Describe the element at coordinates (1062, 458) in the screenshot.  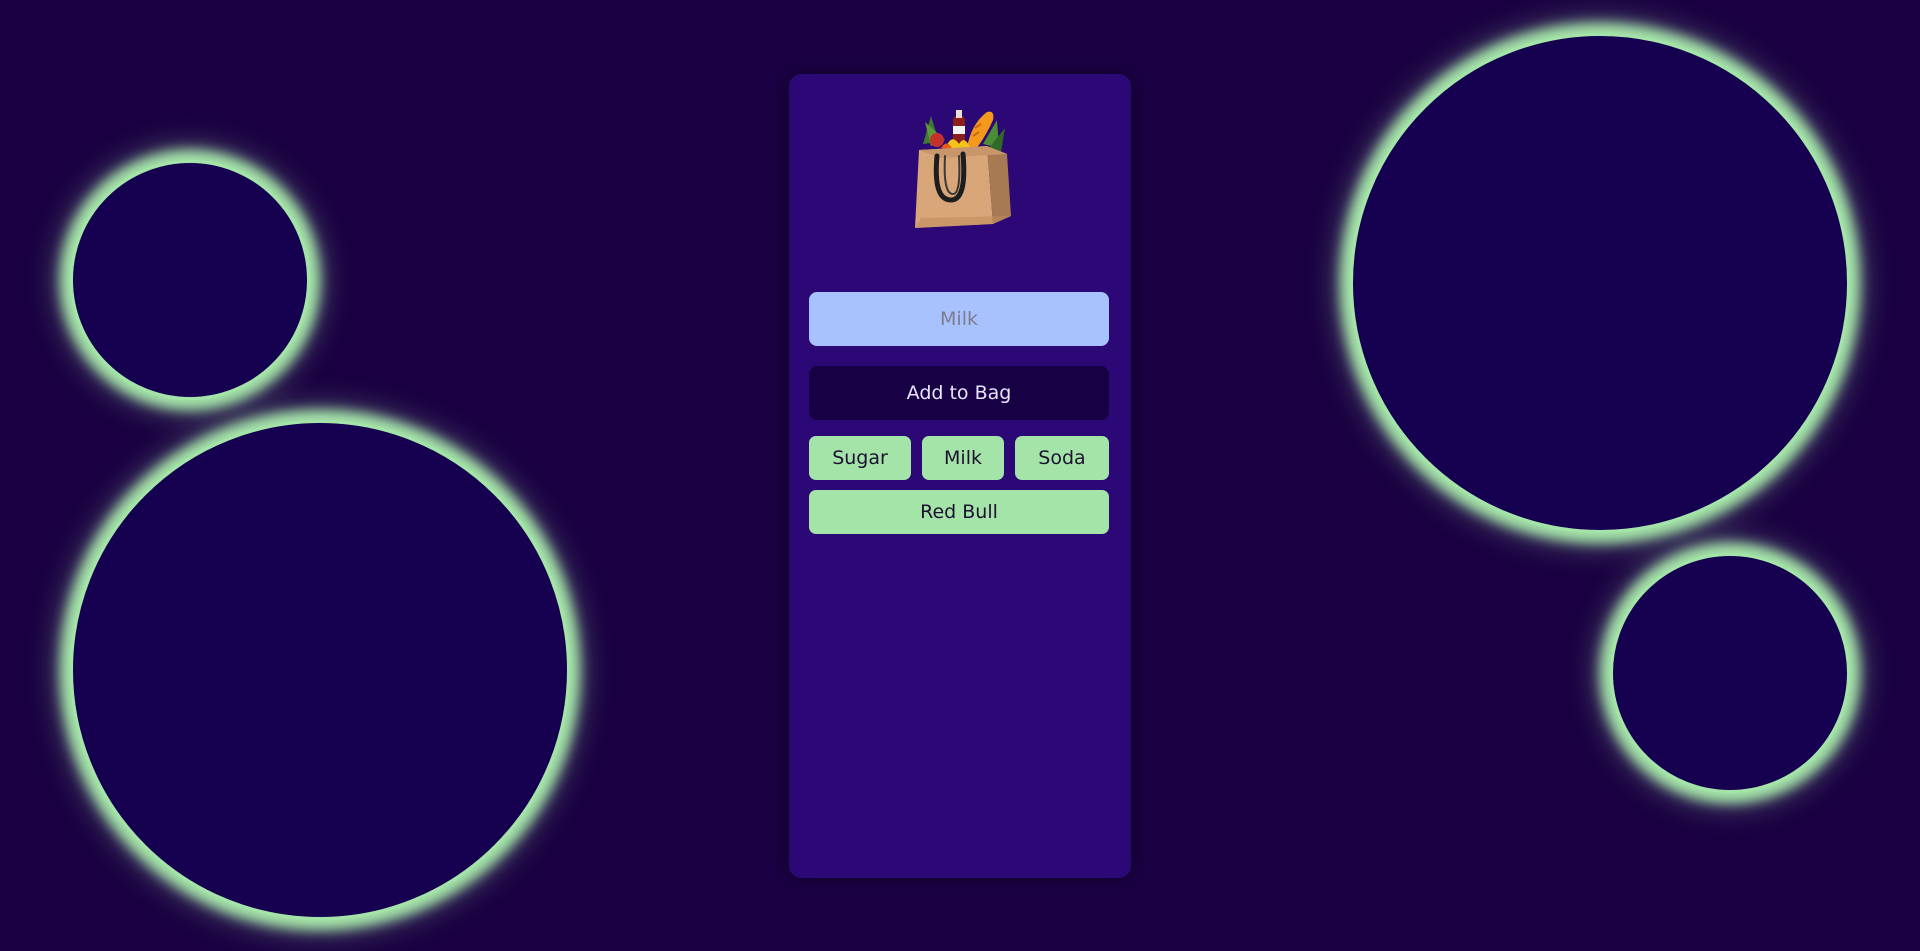
I see `suggestion-chip-soda: Soda` at that location.